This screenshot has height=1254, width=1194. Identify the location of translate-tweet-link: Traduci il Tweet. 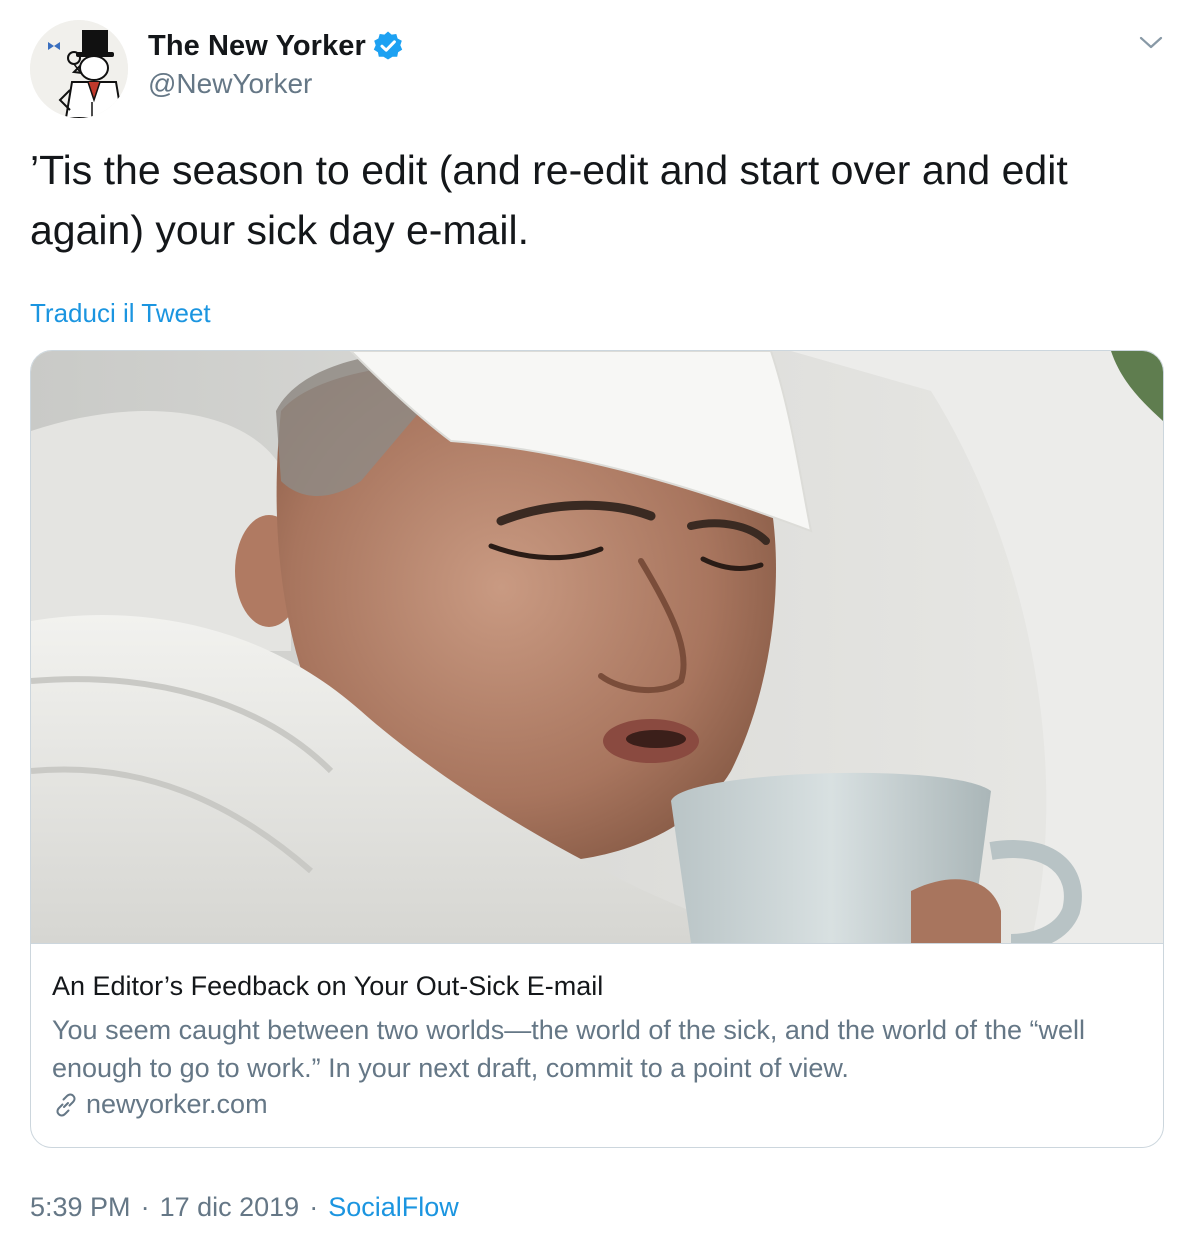
(120, 313).